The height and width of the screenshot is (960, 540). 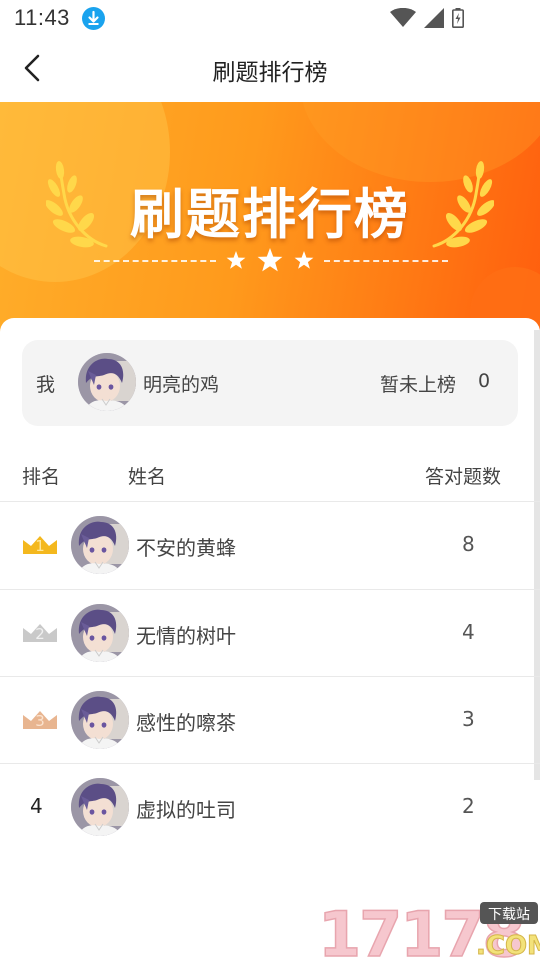 I want to click on table-row: 4 虚拟的吐司 2, so click(x=270, y=806).